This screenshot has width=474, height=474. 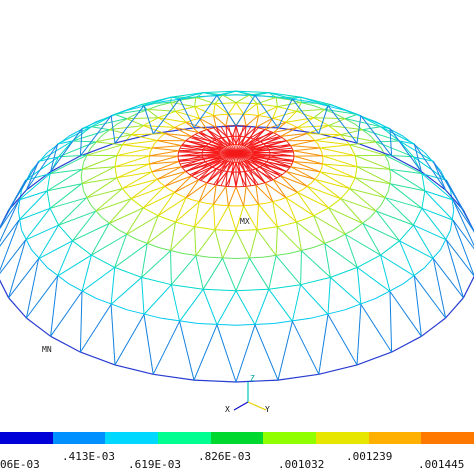 What do you see at coordinates (245, 221) in the screenshot?
I see `max-marker-label: MX` at bounding box center [245, 221].